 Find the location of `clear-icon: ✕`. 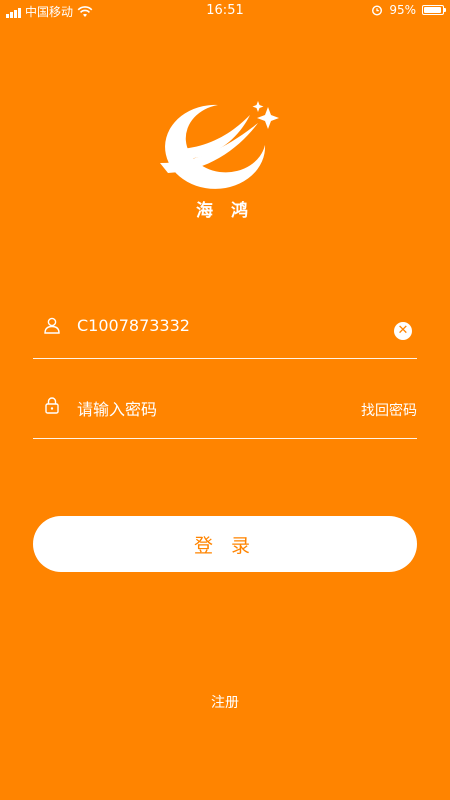

clear-icon: ✕ is located at coordinates (403, 331).